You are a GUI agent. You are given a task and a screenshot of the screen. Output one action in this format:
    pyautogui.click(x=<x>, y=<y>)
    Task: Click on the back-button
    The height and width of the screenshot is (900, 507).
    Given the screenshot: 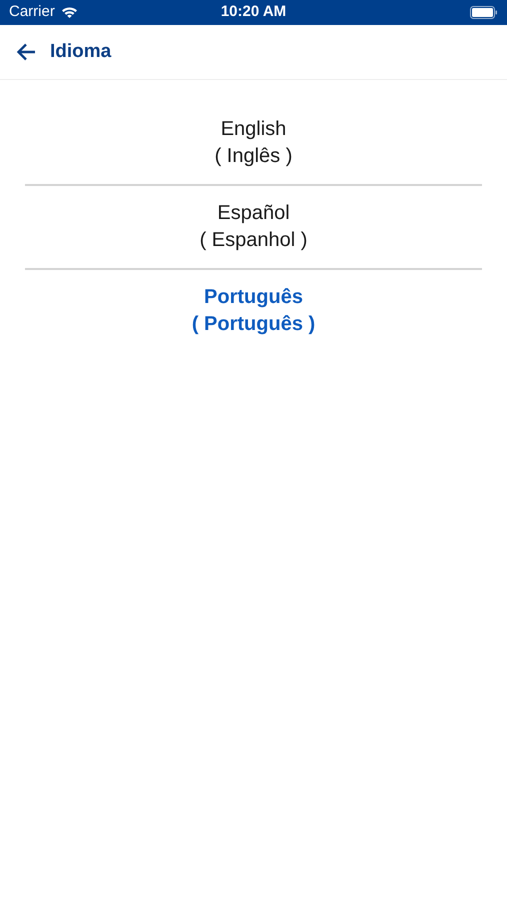 What is the action you would take?
    pyautogui.click(x=26, y=52)
    